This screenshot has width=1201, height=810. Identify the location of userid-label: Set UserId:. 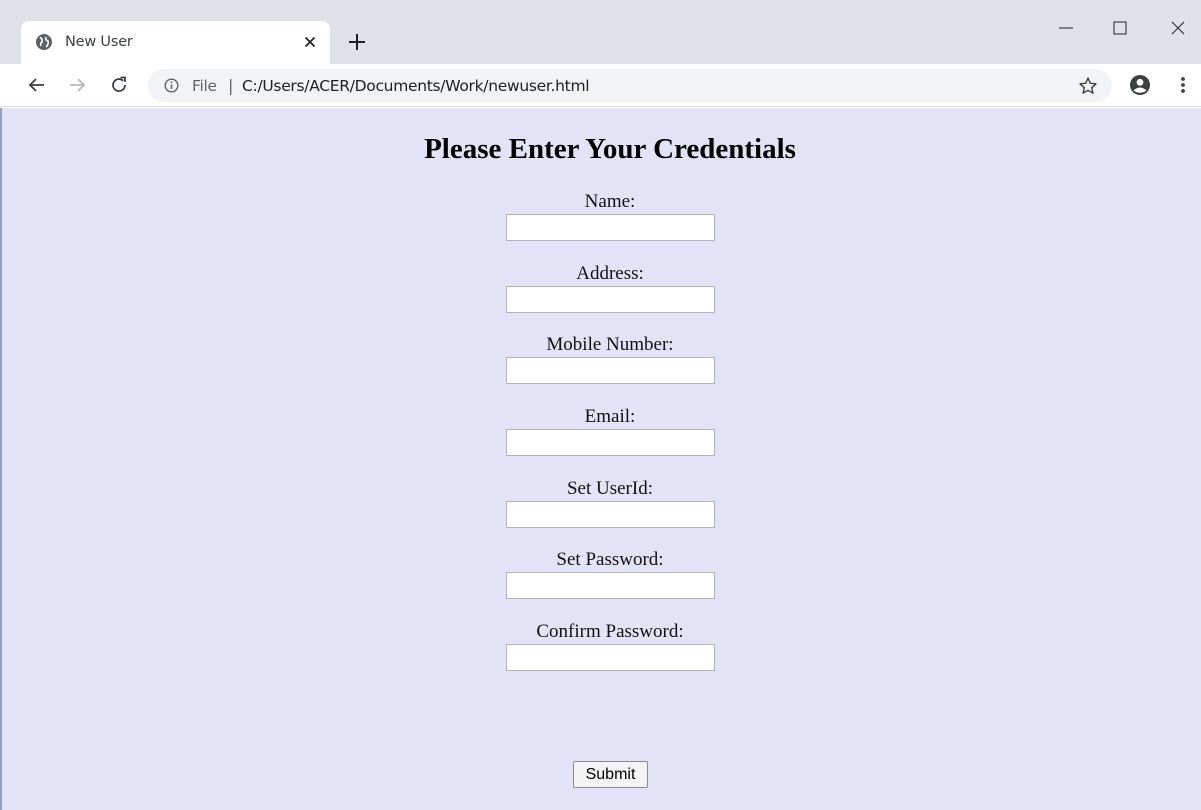
(609, 488).